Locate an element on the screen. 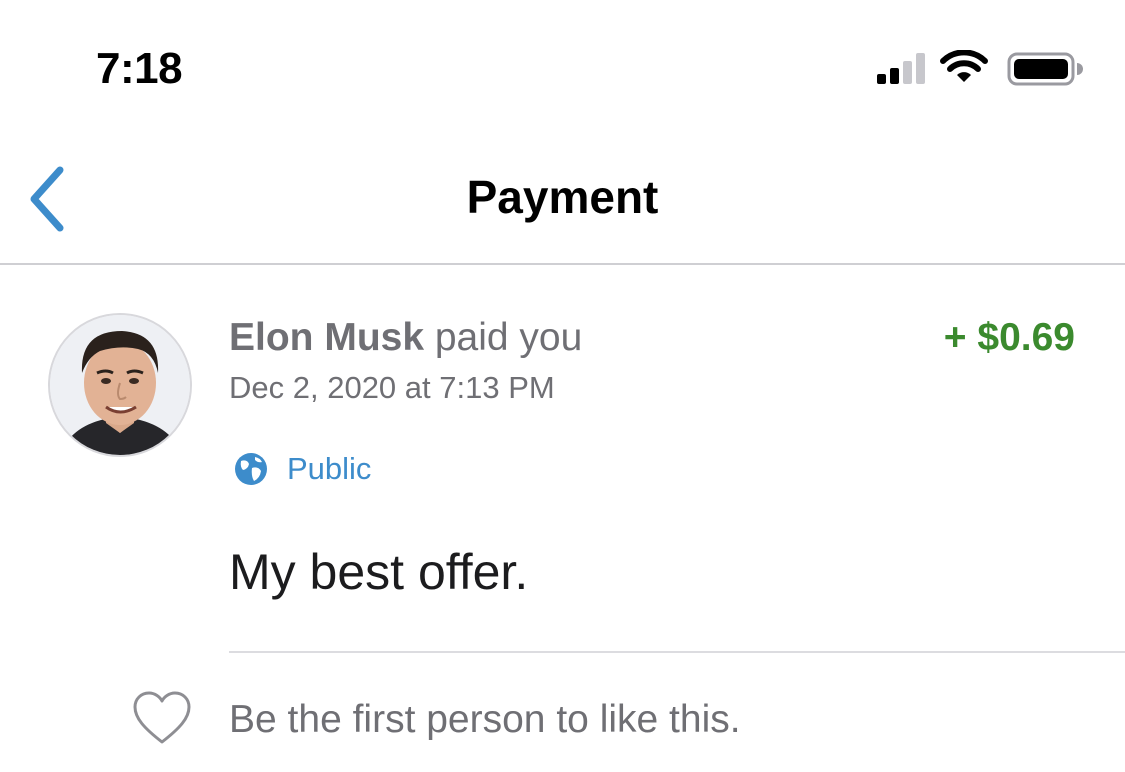 The height and width of the screenshot is (772, 1125). cellular-signal-icon is located at coordinates (901, 68).